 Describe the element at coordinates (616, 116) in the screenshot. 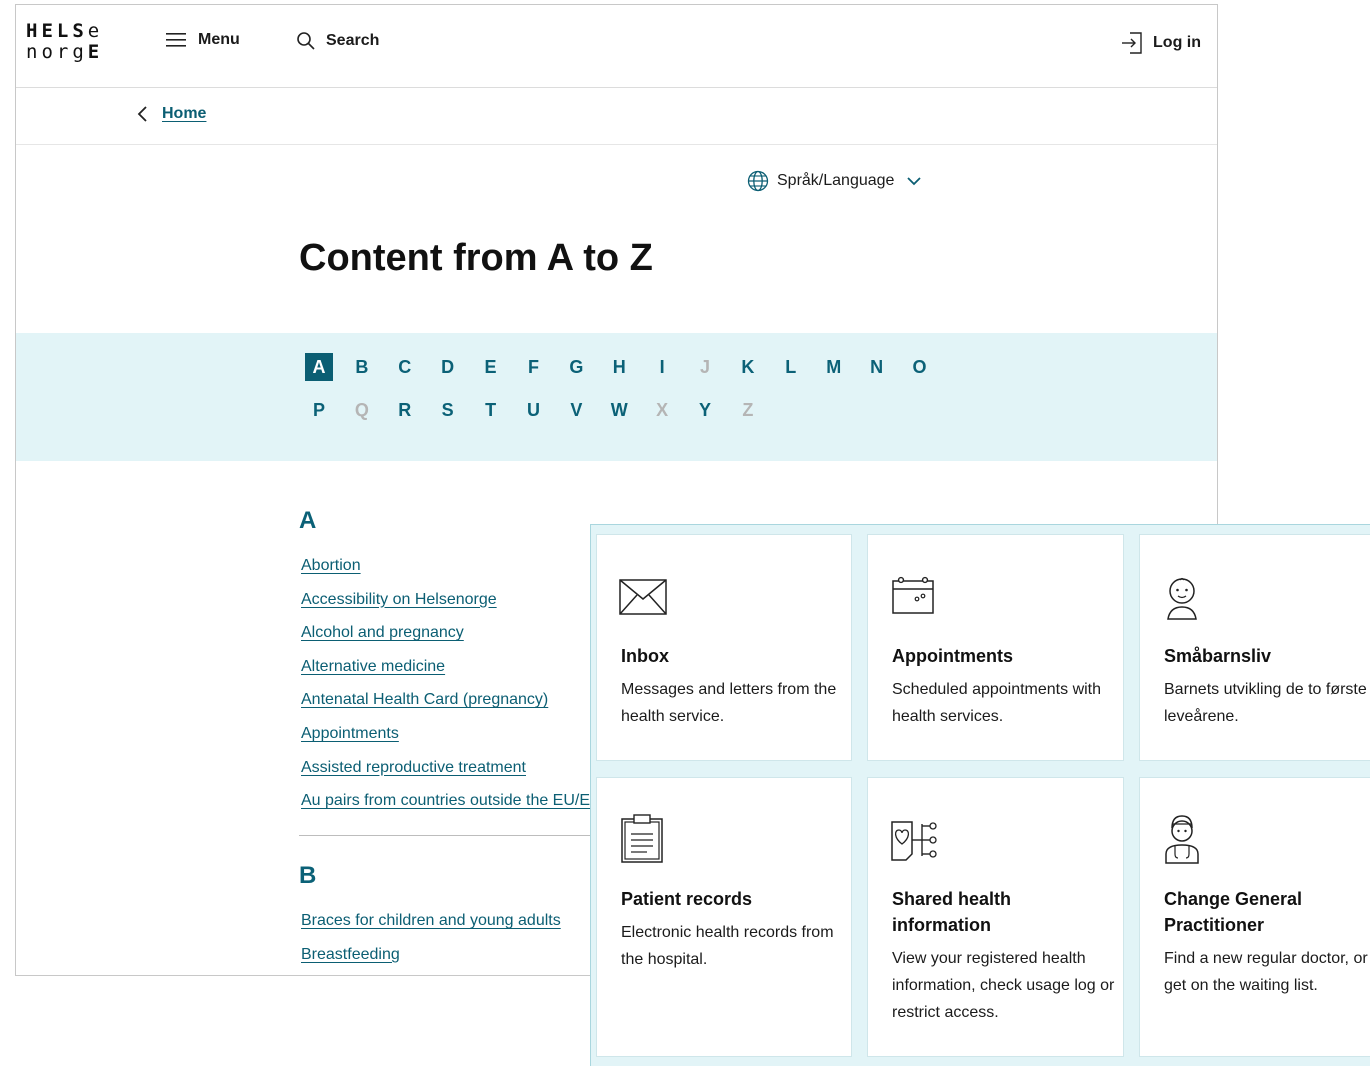

I see `breadcrumb-bar: Home` at that location.